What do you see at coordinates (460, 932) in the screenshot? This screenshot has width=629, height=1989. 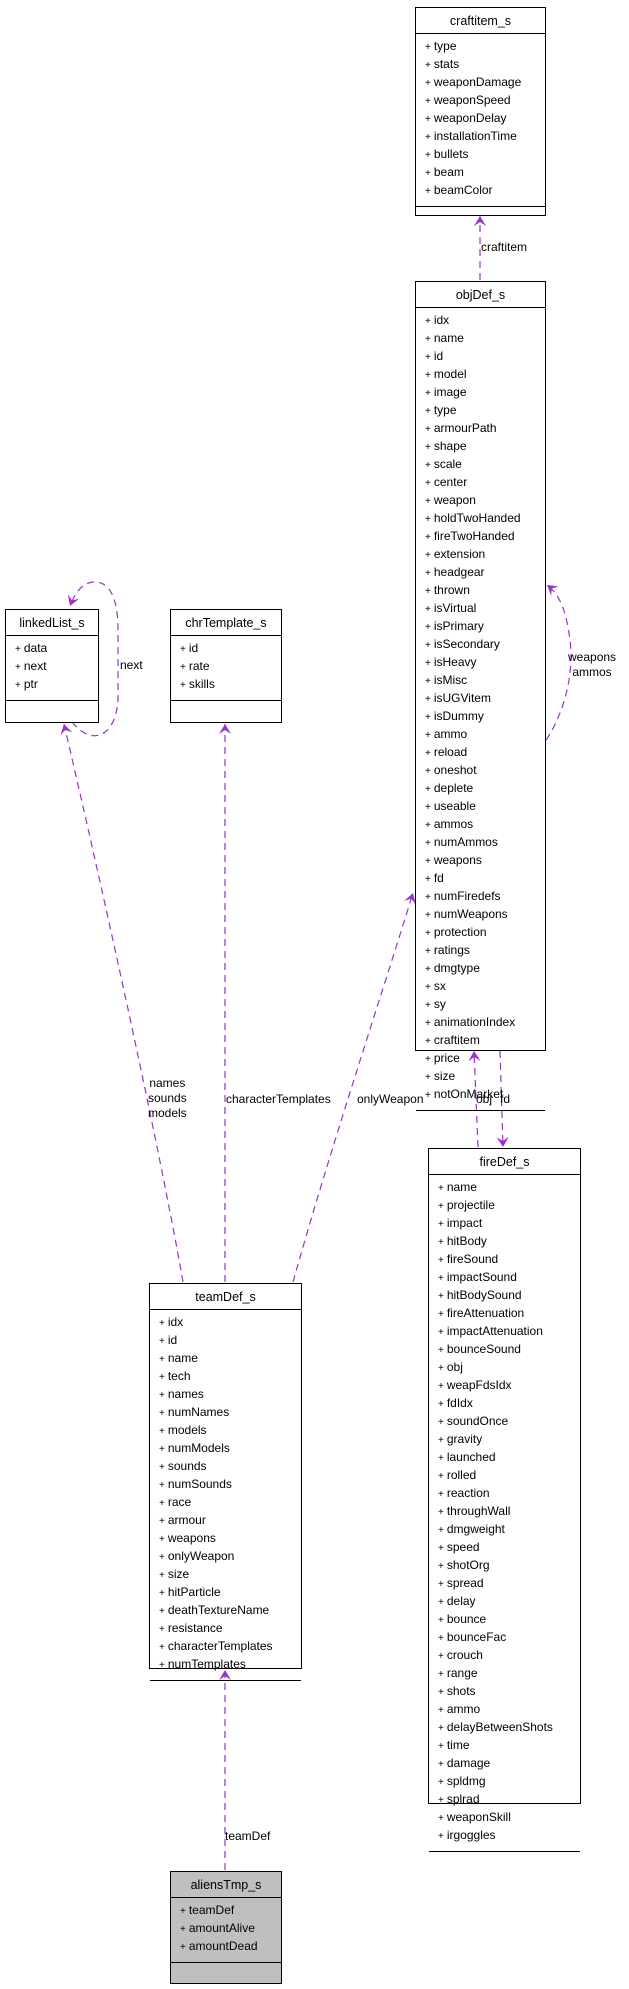 I see `attribute-name: protection` at bounding box center [460, 932].